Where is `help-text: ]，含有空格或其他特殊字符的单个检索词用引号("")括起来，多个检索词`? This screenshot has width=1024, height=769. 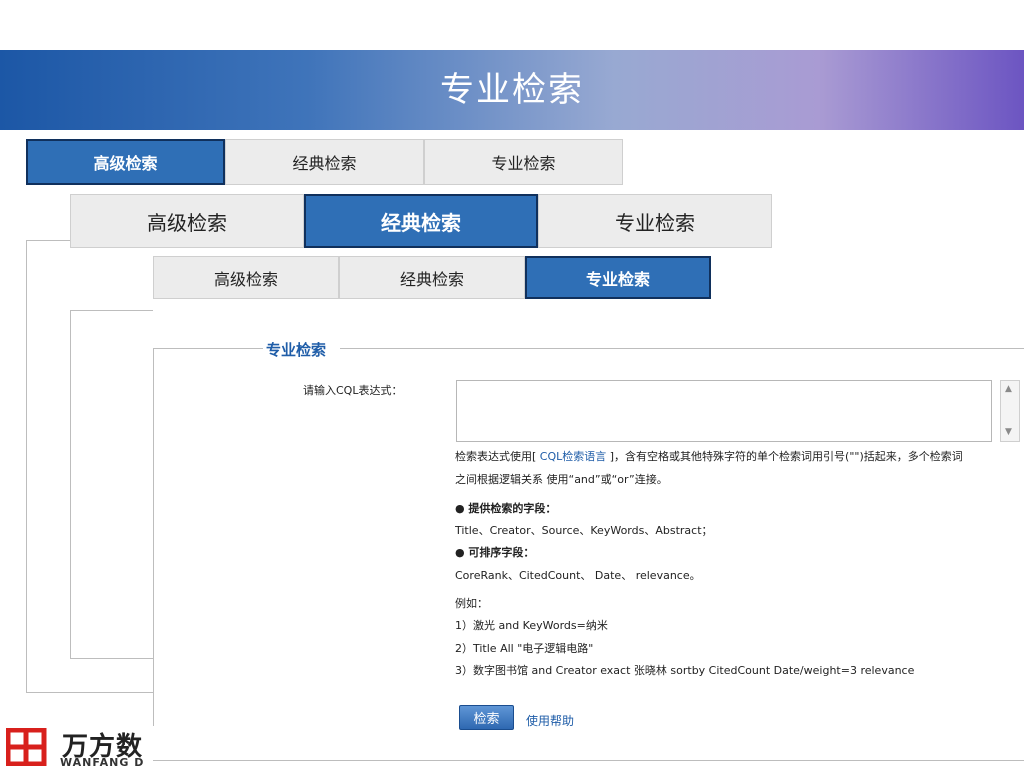
help-text: ]，含有空格或其他特殊字符的单个检索词用引号("")括起来，多个检索词 is located at coordinates (784, 456).